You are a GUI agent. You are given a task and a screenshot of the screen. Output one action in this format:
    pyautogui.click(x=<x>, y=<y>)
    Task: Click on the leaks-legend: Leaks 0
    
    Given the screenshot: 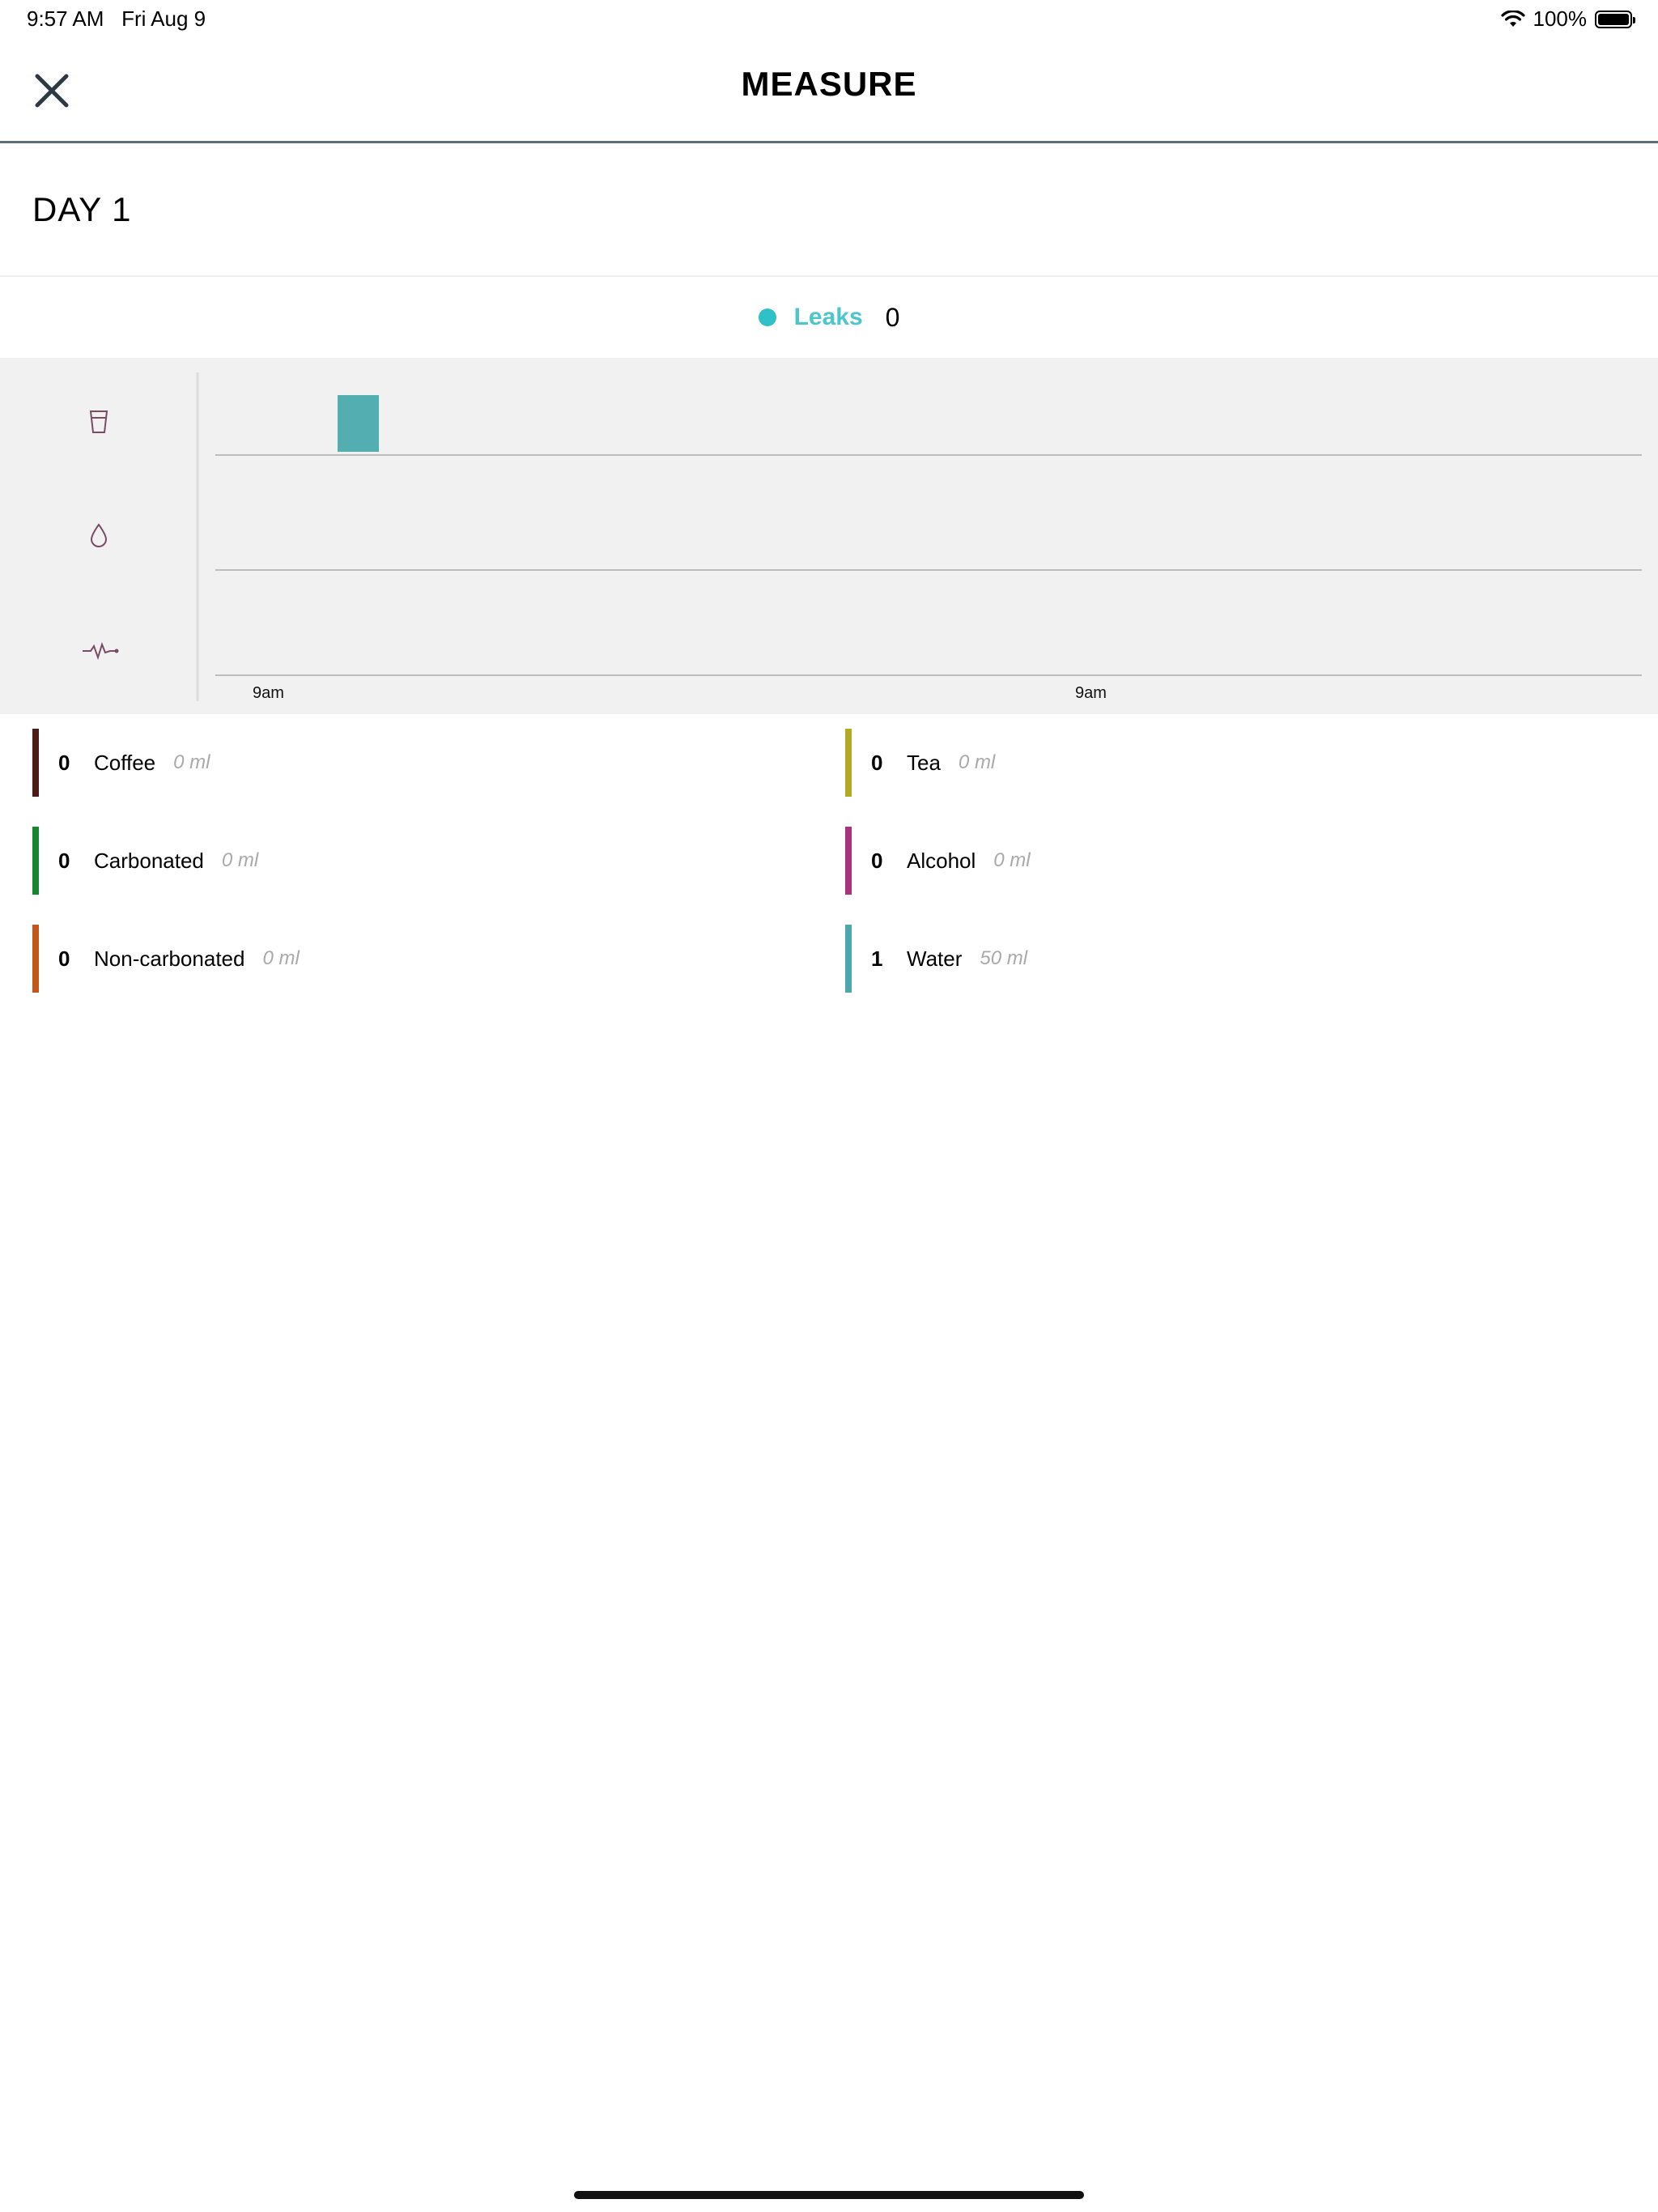 What is the action you would take?
    pyautogui.click(x=829, y=318)
    